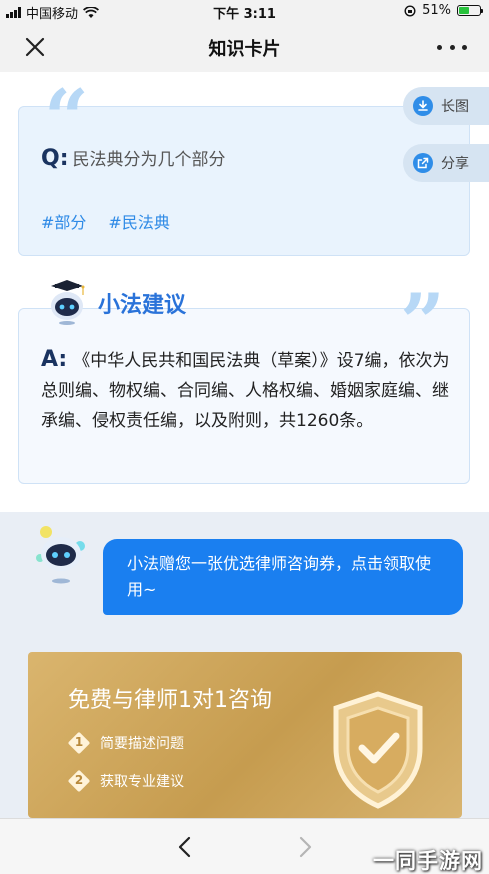  What do you see at coordinates (142, 782) in the screenshot?
I see `step-text: 获取专业建议` at bounding box center [142, 782].